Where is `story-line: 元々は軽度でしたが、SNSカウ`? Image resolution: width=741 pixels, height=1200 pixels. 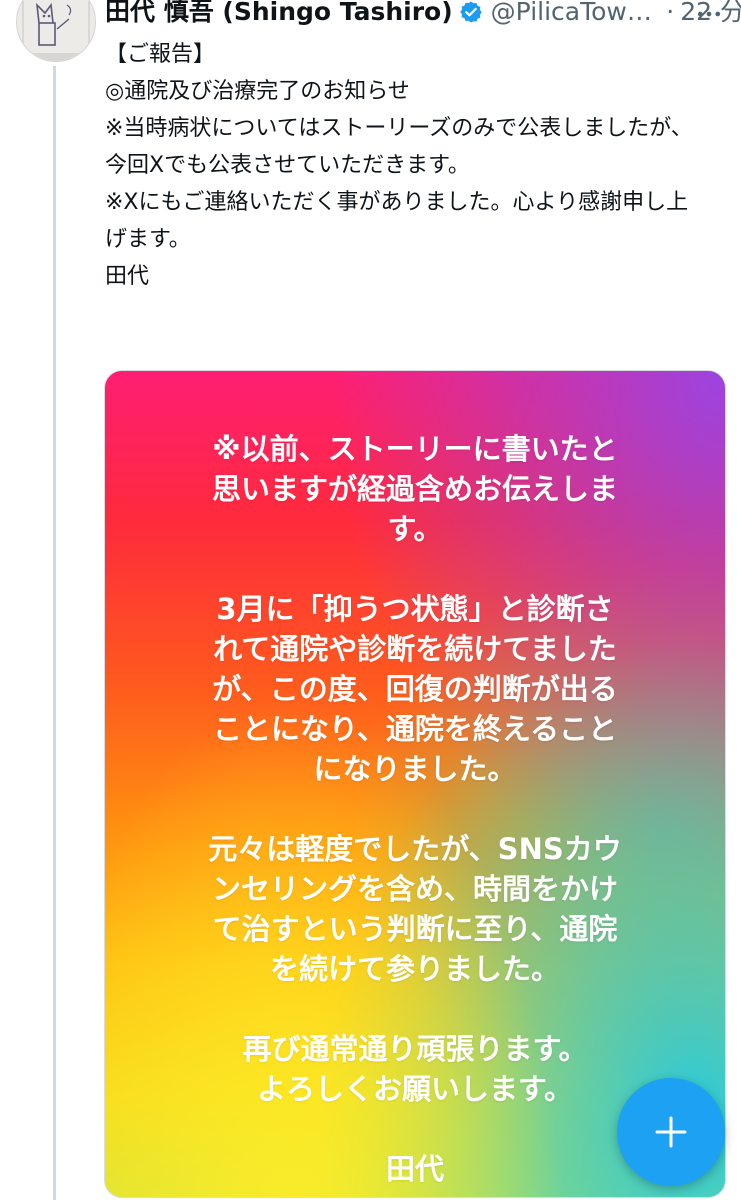 story-line: 元々は軽度でしたが、SNSカウ is located at coordinates (415, 849).